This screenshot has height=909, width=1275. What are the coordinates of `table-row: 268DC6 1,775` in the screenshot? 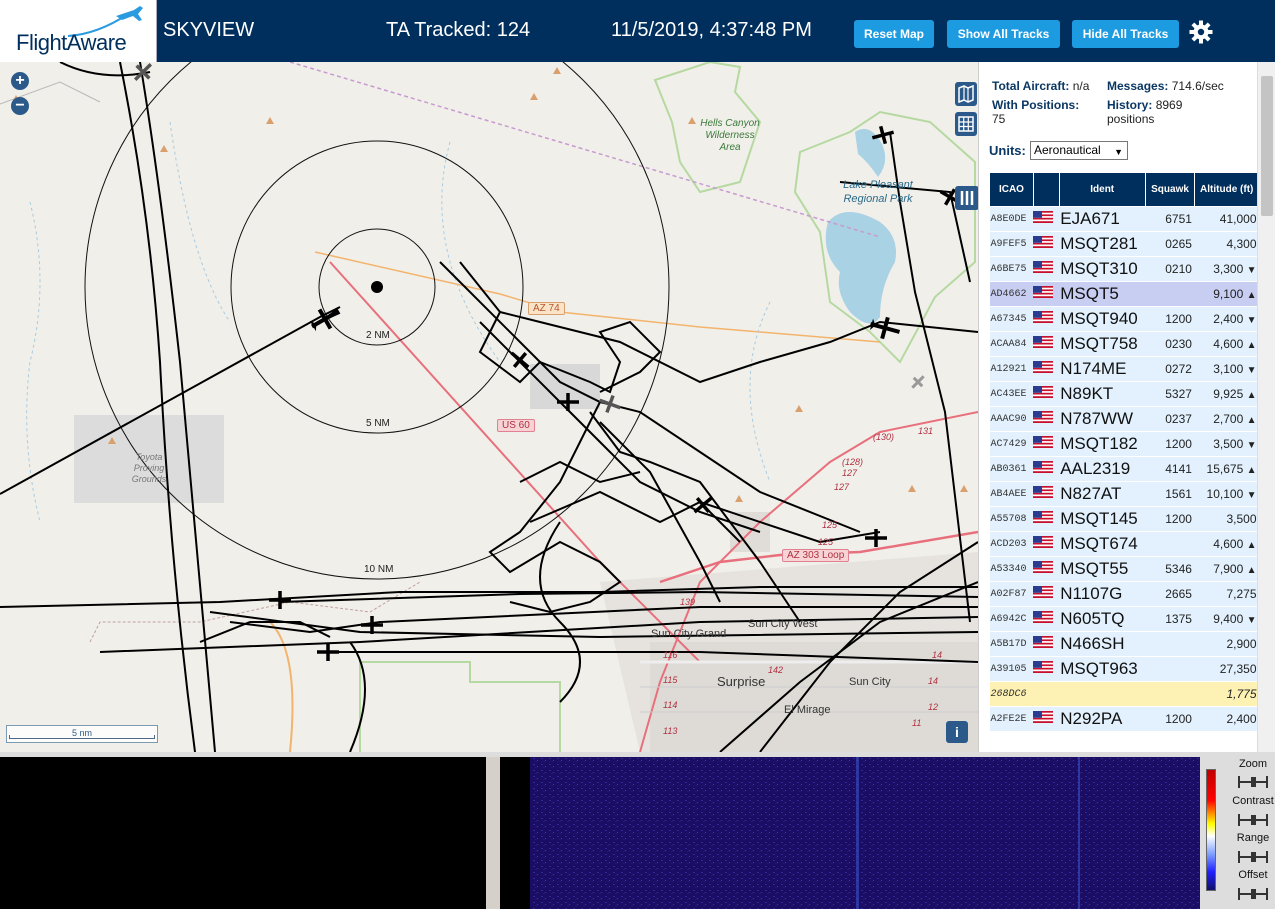 It's located at (1124, 694).